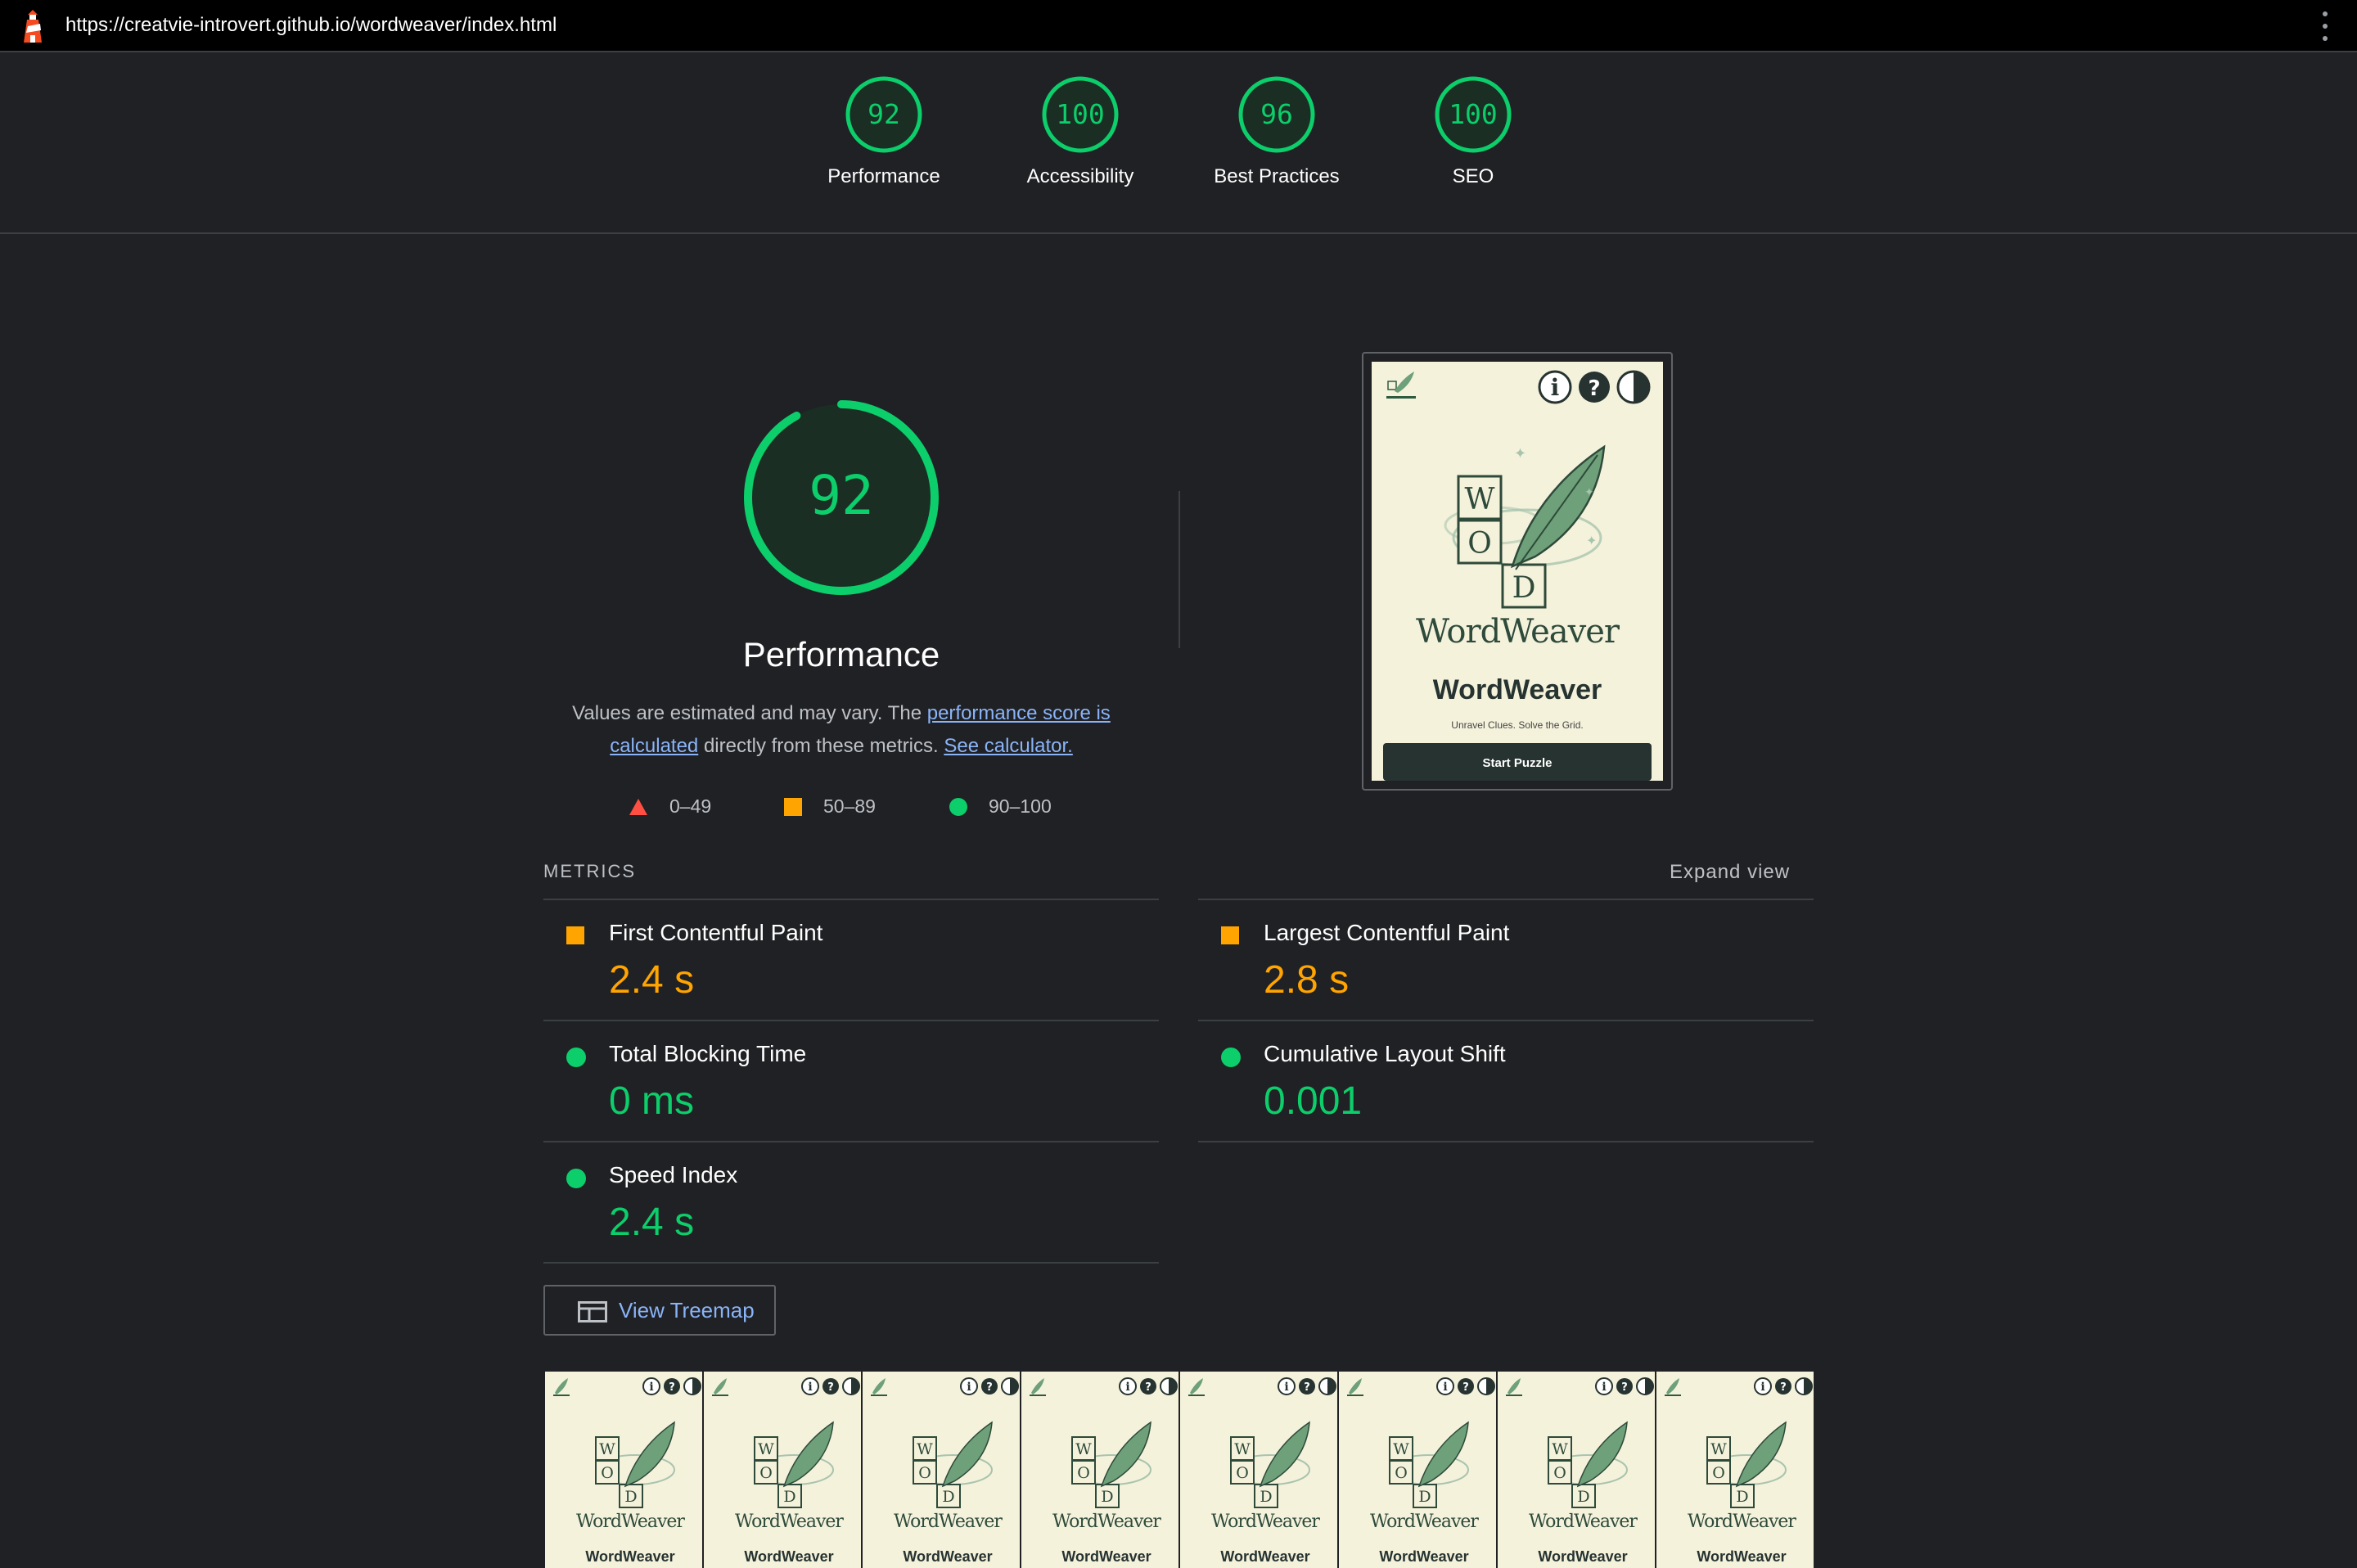 The height and width of the screenshot is (1568, 2357). Describe the element at coordinates (673, 1174) in the screenshot. I see `metric-title: Speed Index` at that location.